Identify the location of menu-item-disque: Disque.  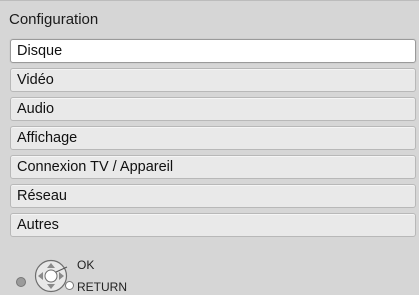
(213, 51).